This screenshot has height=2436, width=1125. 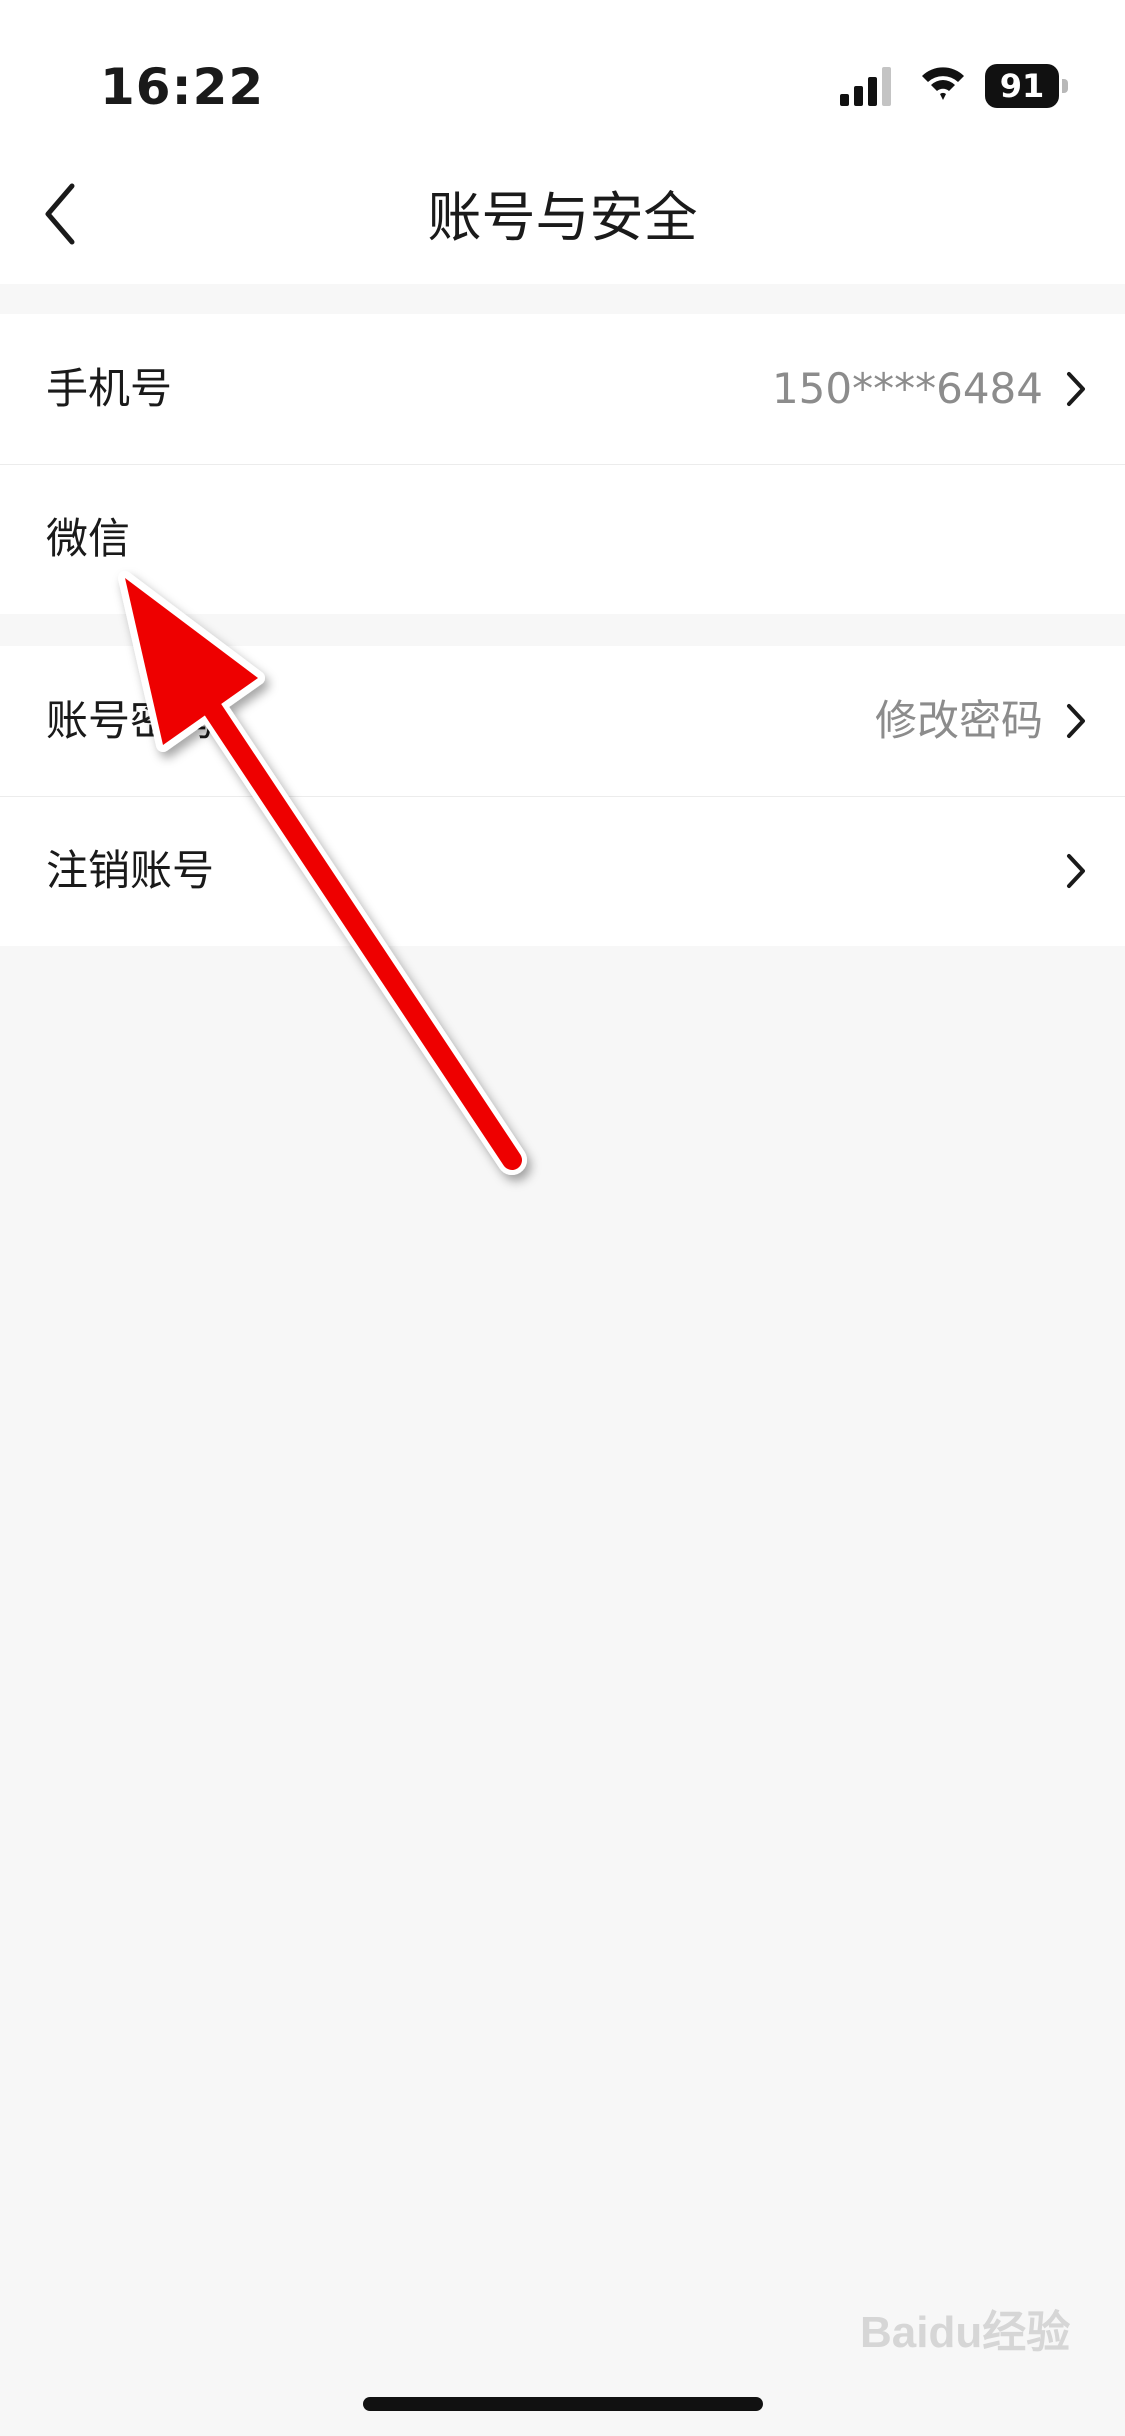 I want to click on row-label: 注销账号, so click(x=130, y=870).